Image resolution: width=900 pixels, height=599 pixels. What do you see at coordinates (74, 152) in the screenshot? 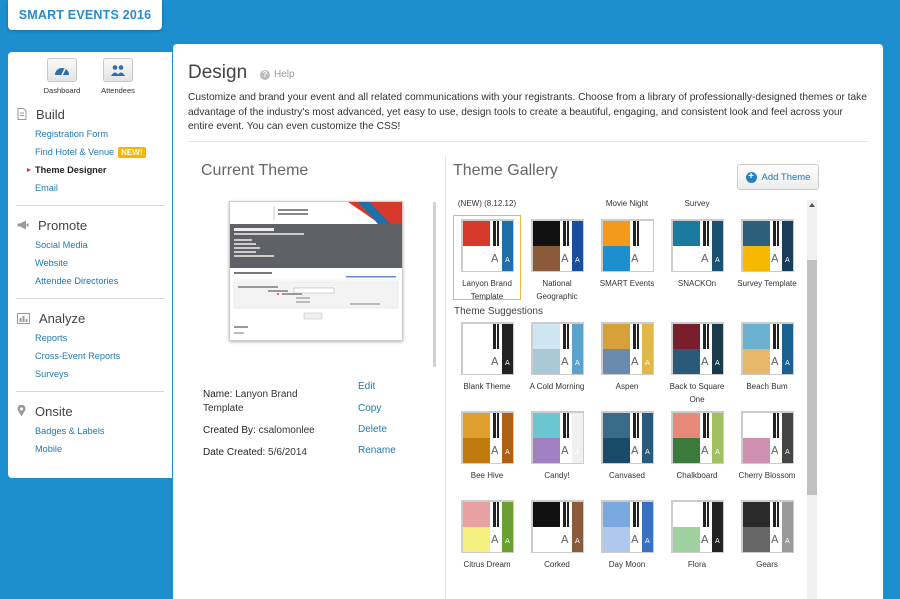
I see `nav-find-hotel-label: Find Hotel & Venue` at bounding box center [74, 152].